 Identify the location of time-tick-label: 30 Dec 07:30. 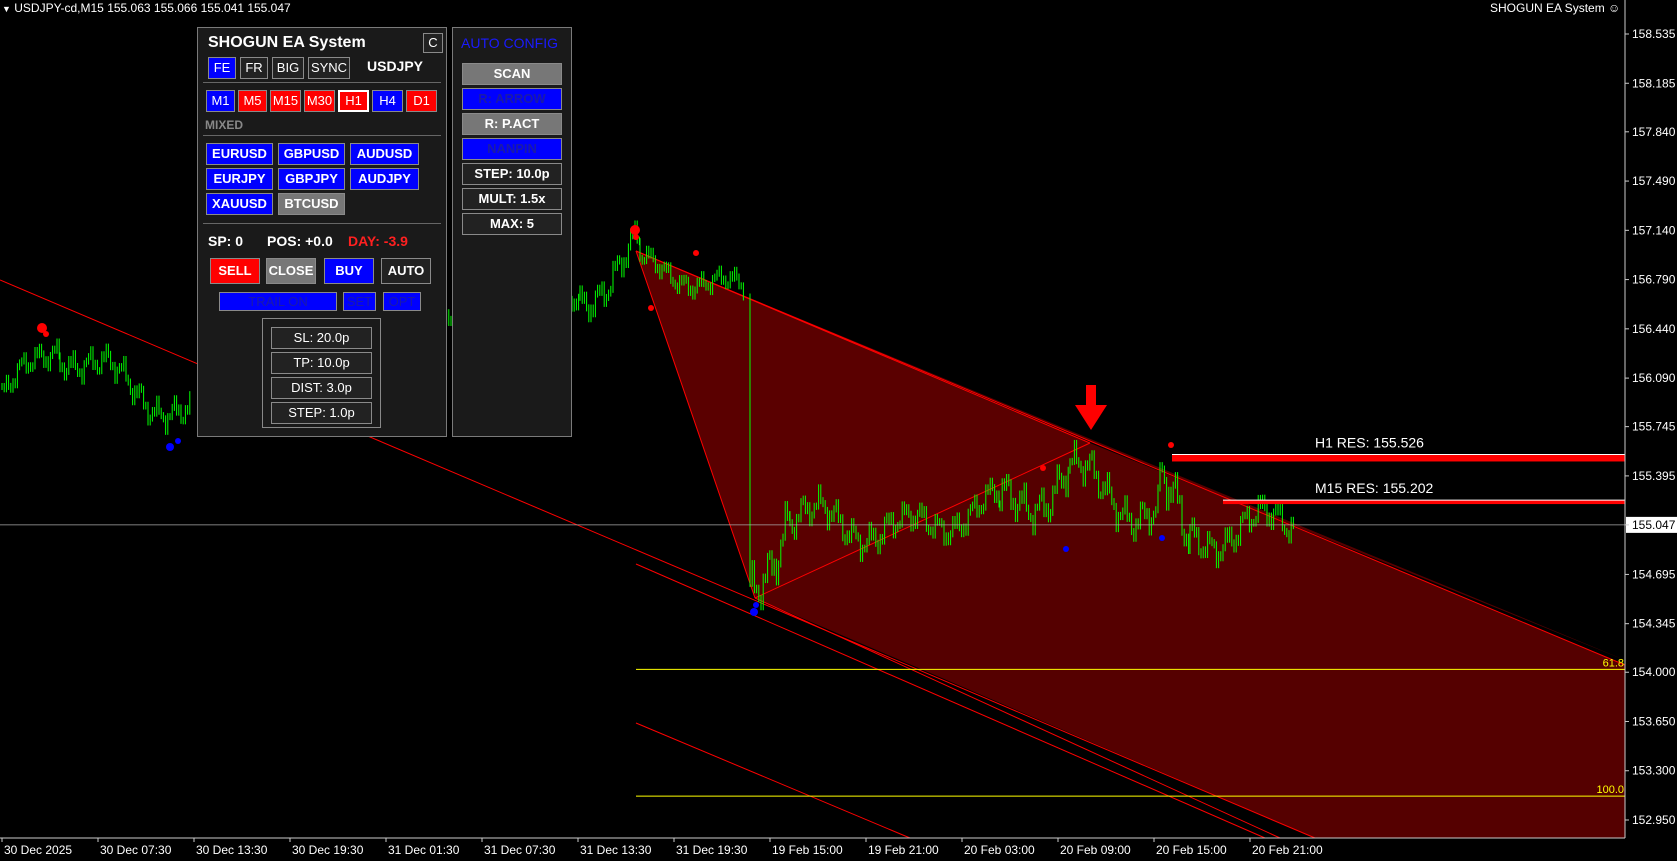
(136, 850).